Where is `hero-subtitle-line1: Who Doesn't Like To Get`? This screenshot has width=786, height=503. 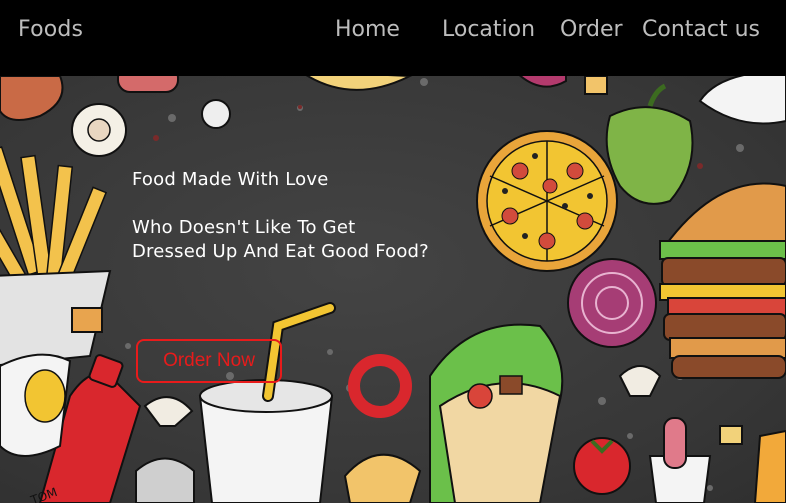
hero-subtitle-line1: Who Doesn't Like To Get is located at coordinates (244, 227).